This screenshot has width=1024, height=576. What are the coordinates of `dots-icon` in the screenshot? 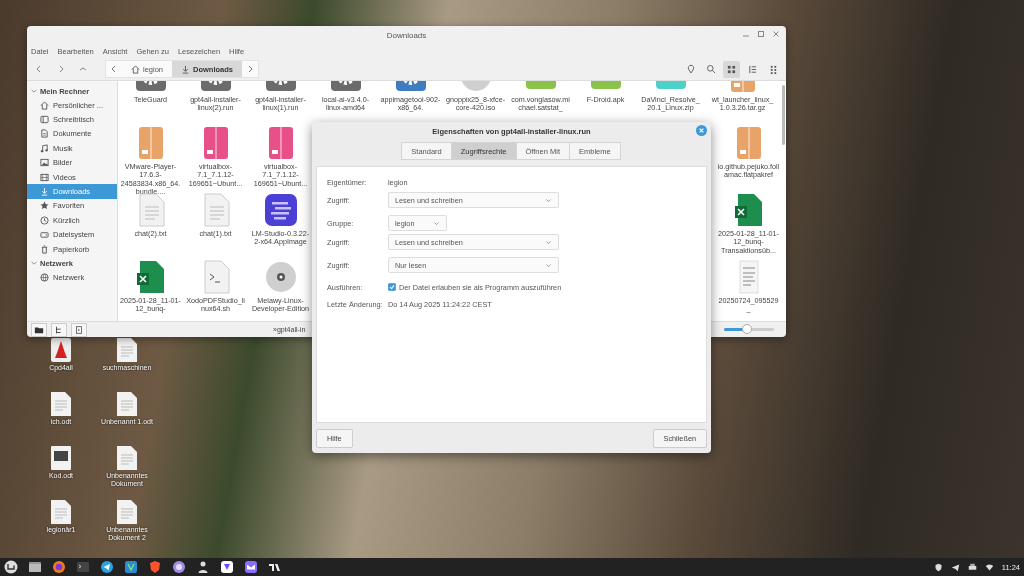 It's located at (773, 69).